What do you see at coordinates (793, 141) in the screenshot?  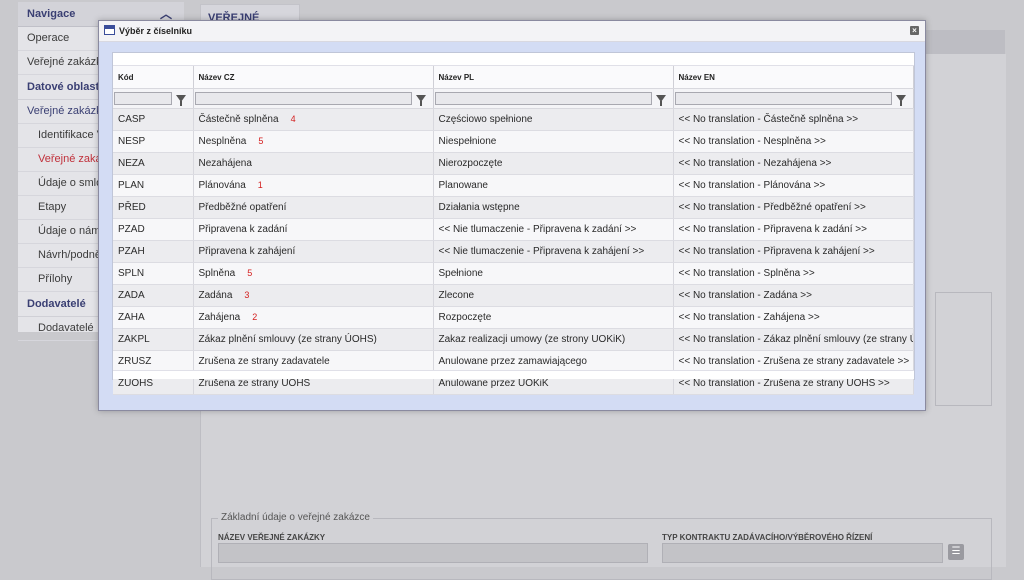 I see `cell-name-en: << No translation - Nesplněna >>` at bounding box center [793, 141].